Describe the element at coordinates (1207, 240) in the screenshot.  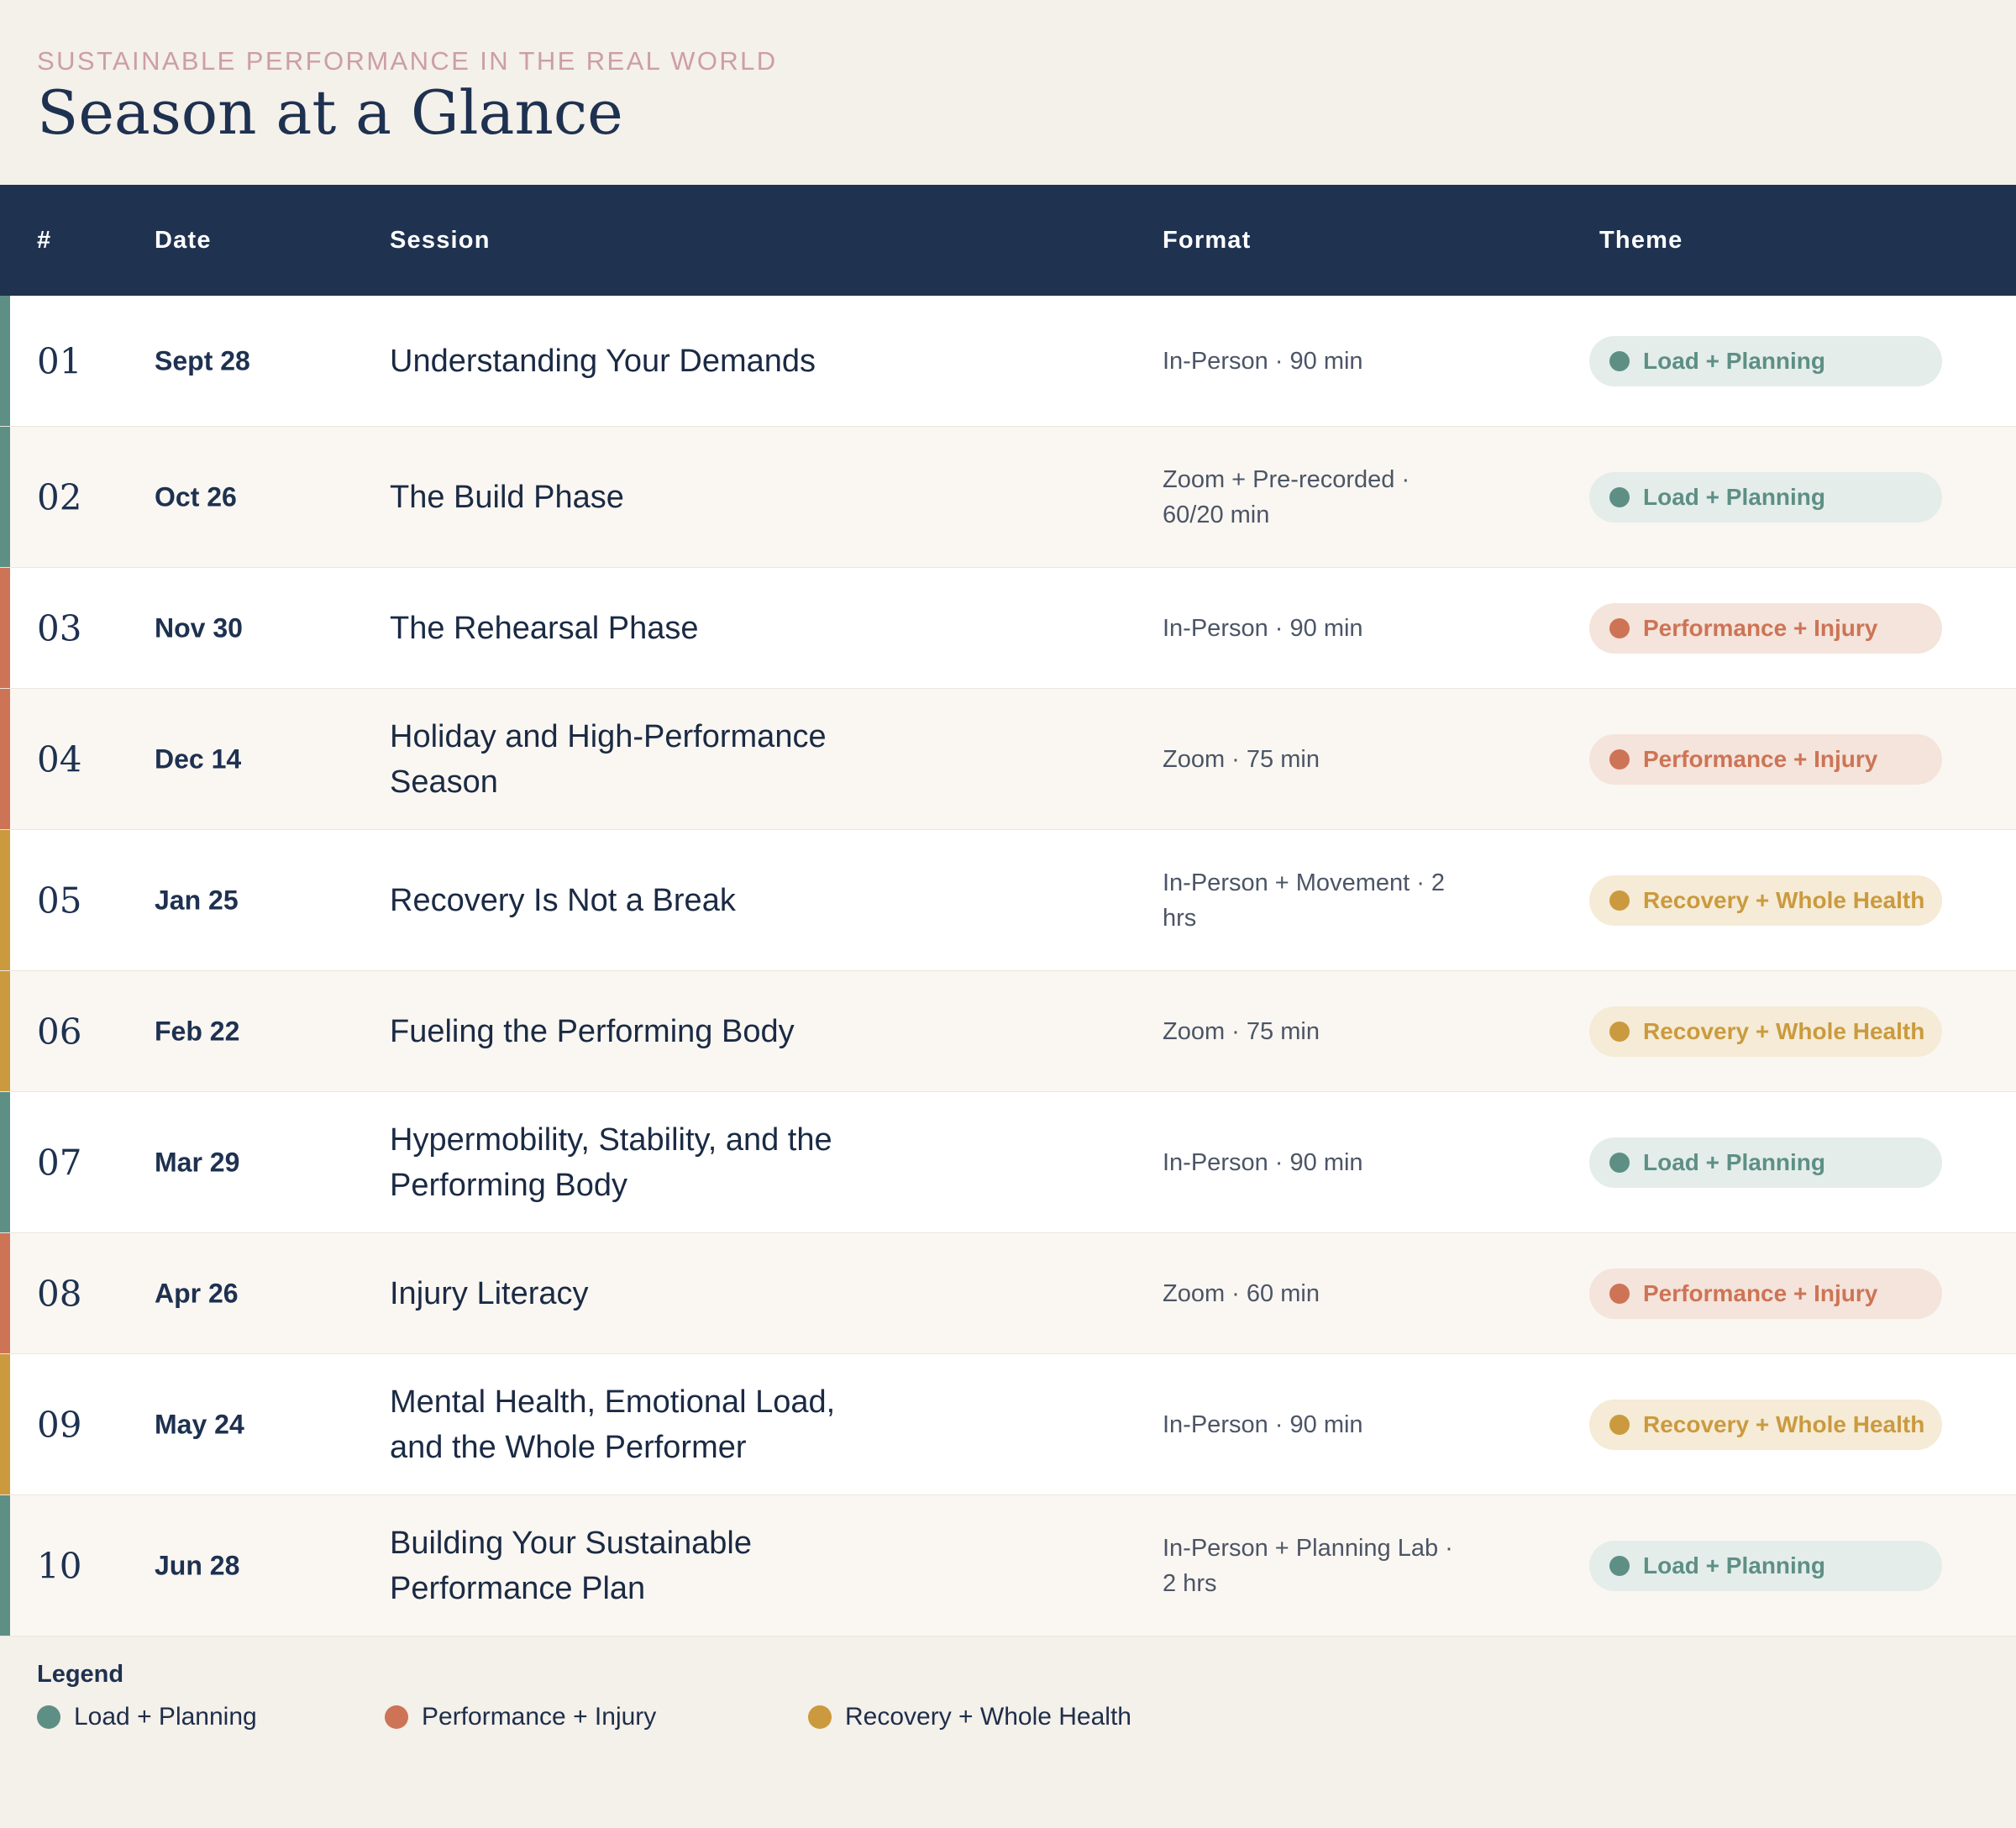
I see `column-header-format: Format` at that location.